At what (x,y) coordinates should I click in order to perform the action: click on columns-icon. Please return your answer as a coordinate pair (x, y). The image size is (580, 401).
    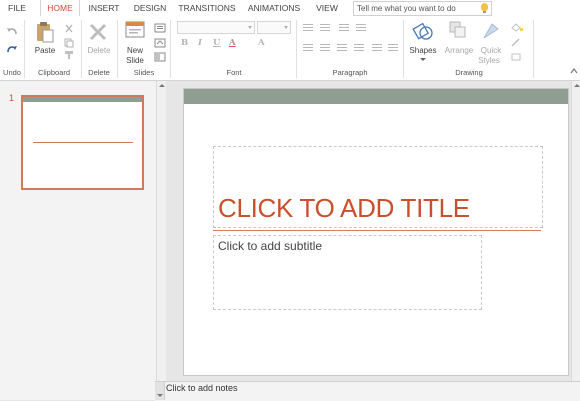
    Looking at the image, I should click on (377, 48).